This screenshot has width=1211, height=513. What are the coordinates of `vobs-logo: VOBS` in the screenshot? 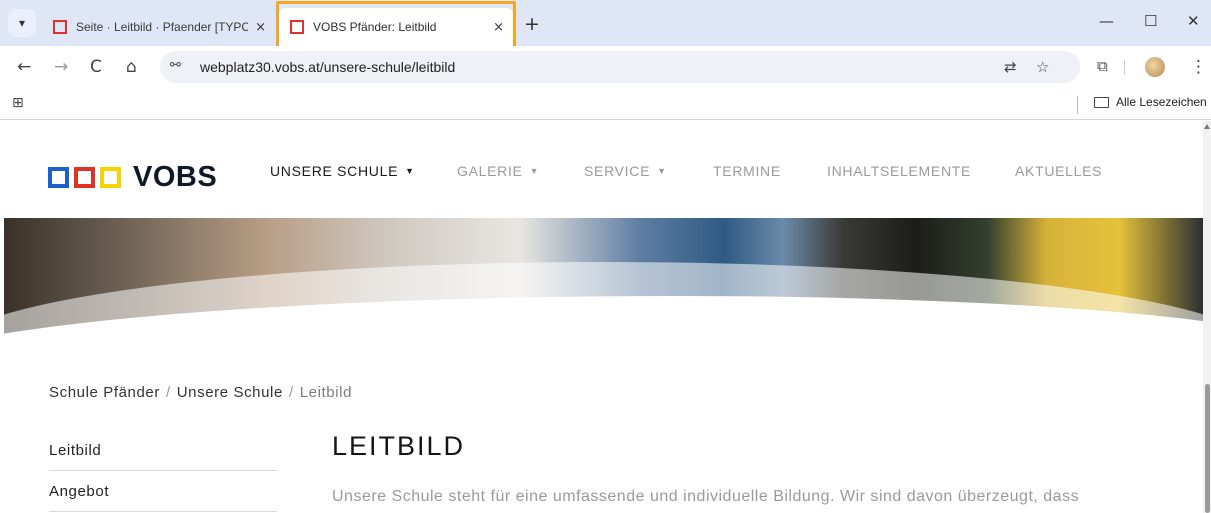 It's located at (132, 177).